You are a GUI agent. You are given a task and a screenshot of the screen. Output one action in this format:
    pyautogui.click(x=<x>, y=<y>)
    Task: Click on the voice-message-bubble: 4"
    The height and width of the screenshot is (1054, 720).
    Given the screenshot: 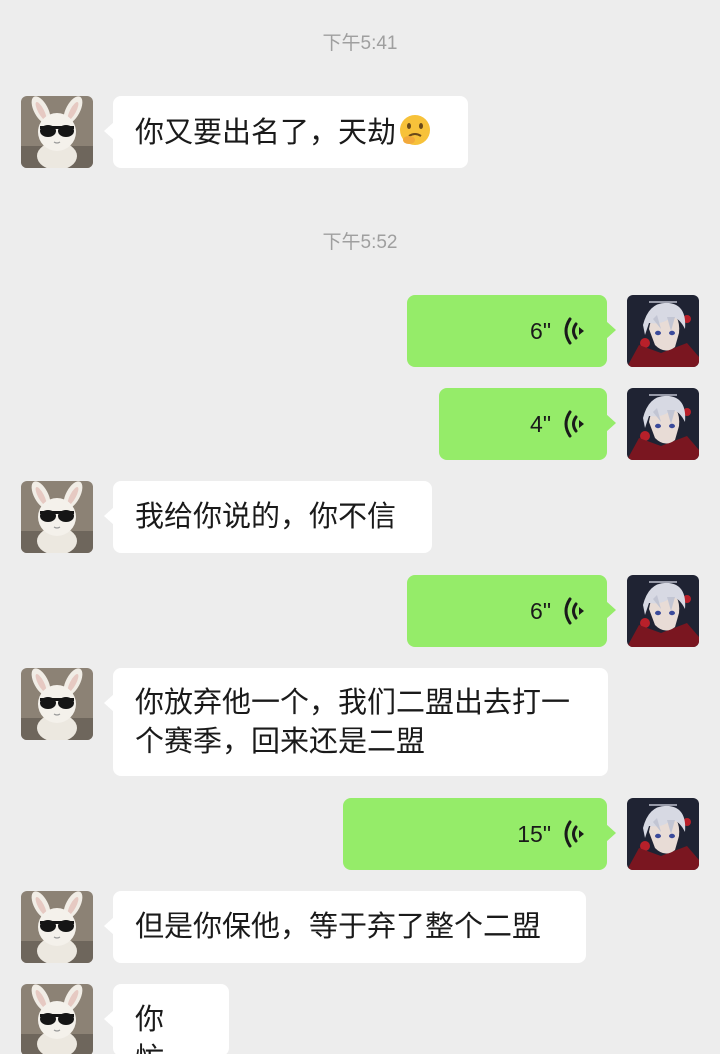 What is the action you would take?
    pyautogui.click(x=527, y=424)
    